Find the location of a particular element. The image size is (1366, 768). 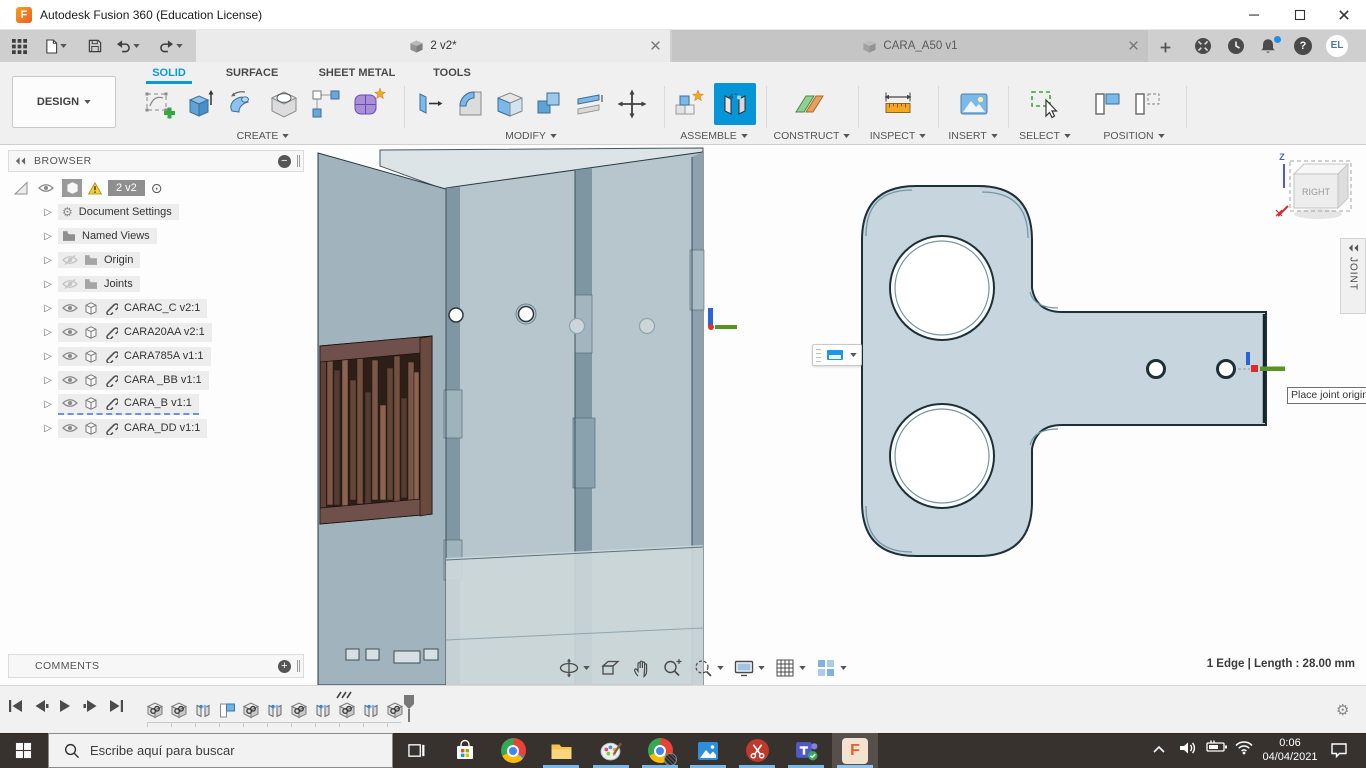

redo-caret-icon is located at coordinates (179, 46).